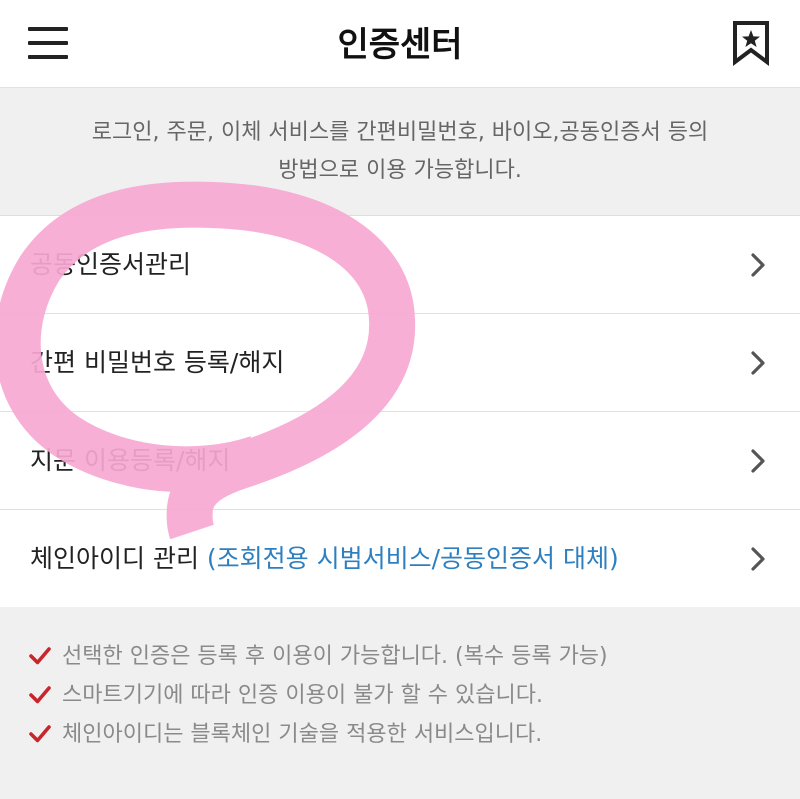  Describe the element at coordinates (335, 656) in the screenshot. I see `footer-note-text: 선택한 인증은 등록 후 이용이 가능합니다. (복수 등록 가능)` at that location.